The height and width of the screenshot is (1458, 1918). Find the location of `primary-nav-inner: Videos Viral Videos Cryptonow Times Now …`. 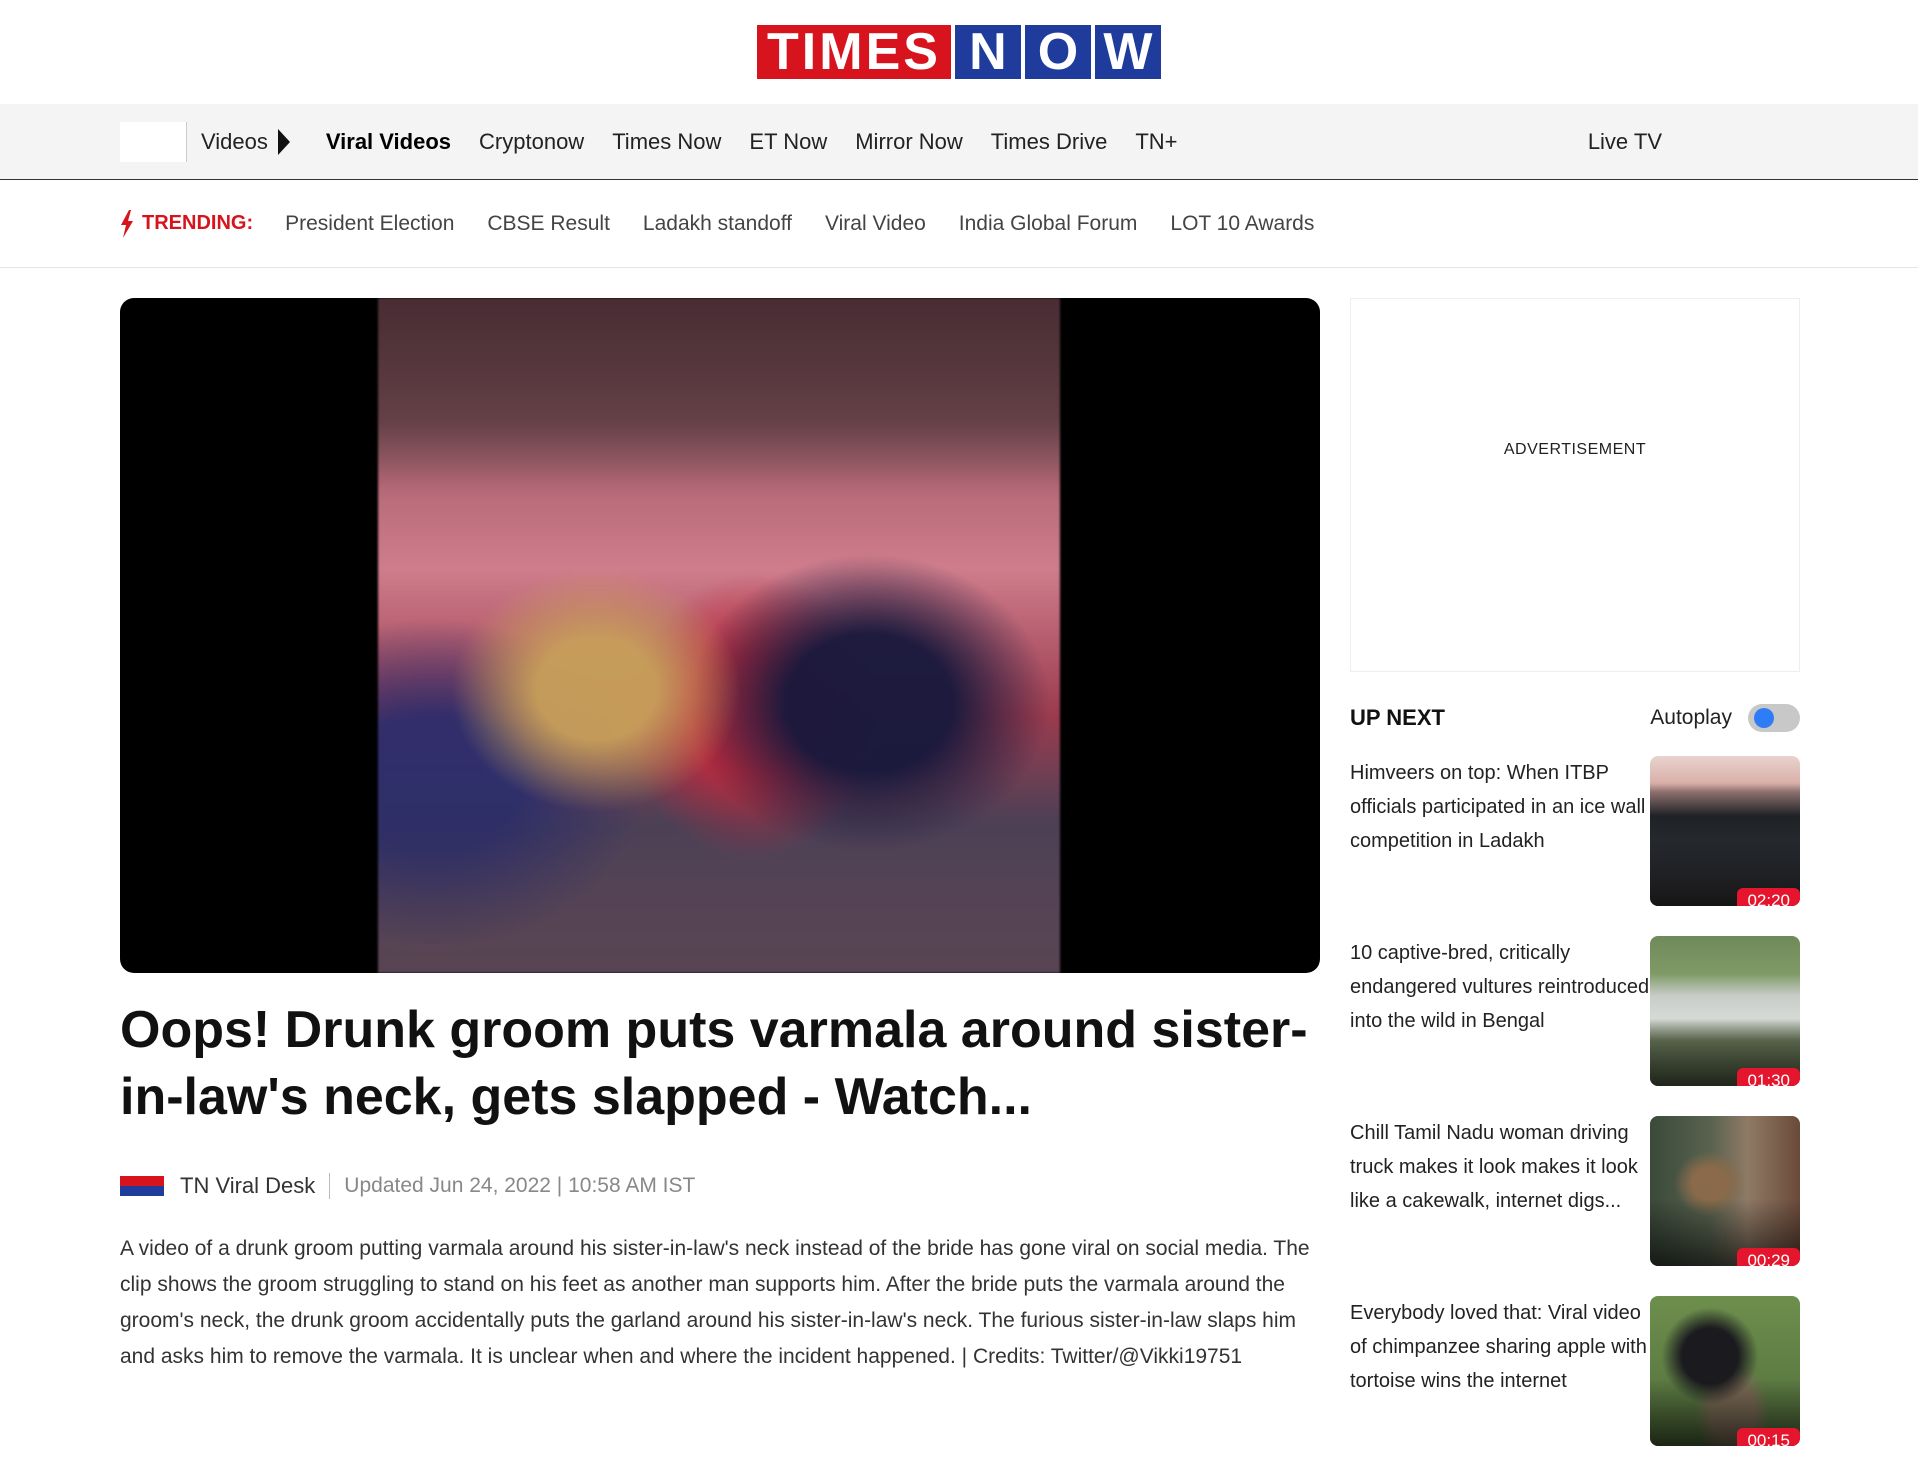

primary-nav-inner: Videos Viral Videos Cryptonow Times Now … is located at coordinates (959, 142).